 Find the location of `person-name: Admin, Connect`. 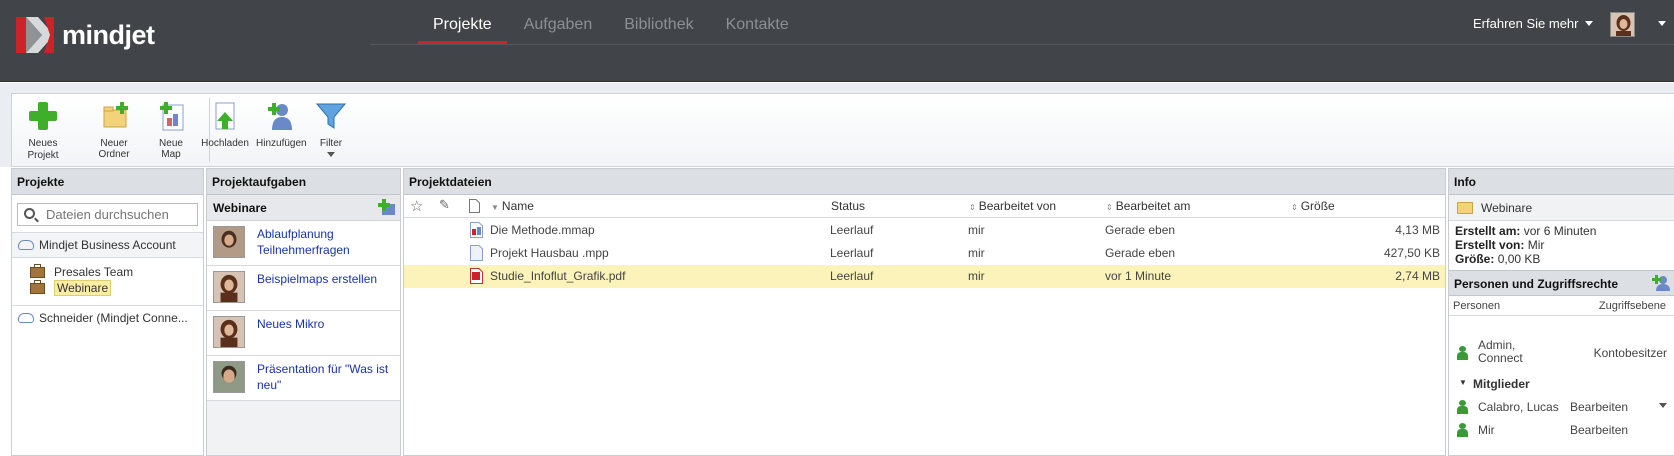

person-name: Admin, Connect is located at coordinates (1500, 351).